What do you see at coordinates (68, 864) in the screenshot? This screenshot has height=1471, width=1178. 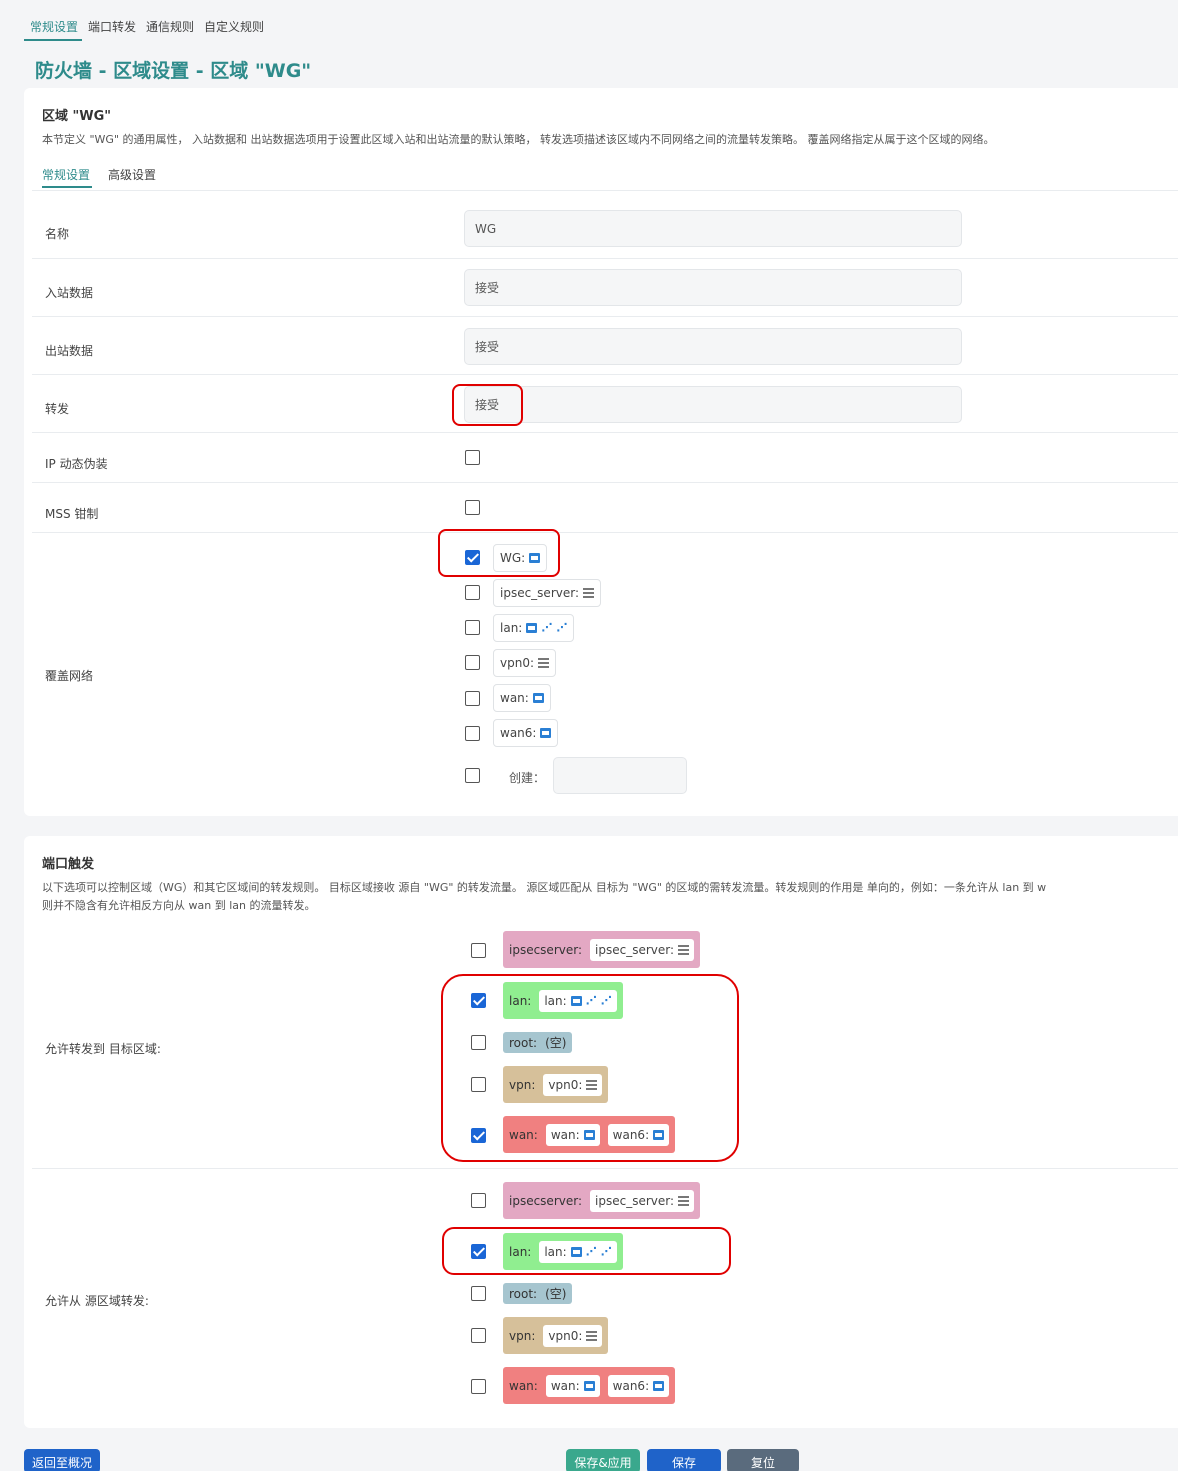 I see `forward-section-title: 端口触发` at bounding box center [68, 864].